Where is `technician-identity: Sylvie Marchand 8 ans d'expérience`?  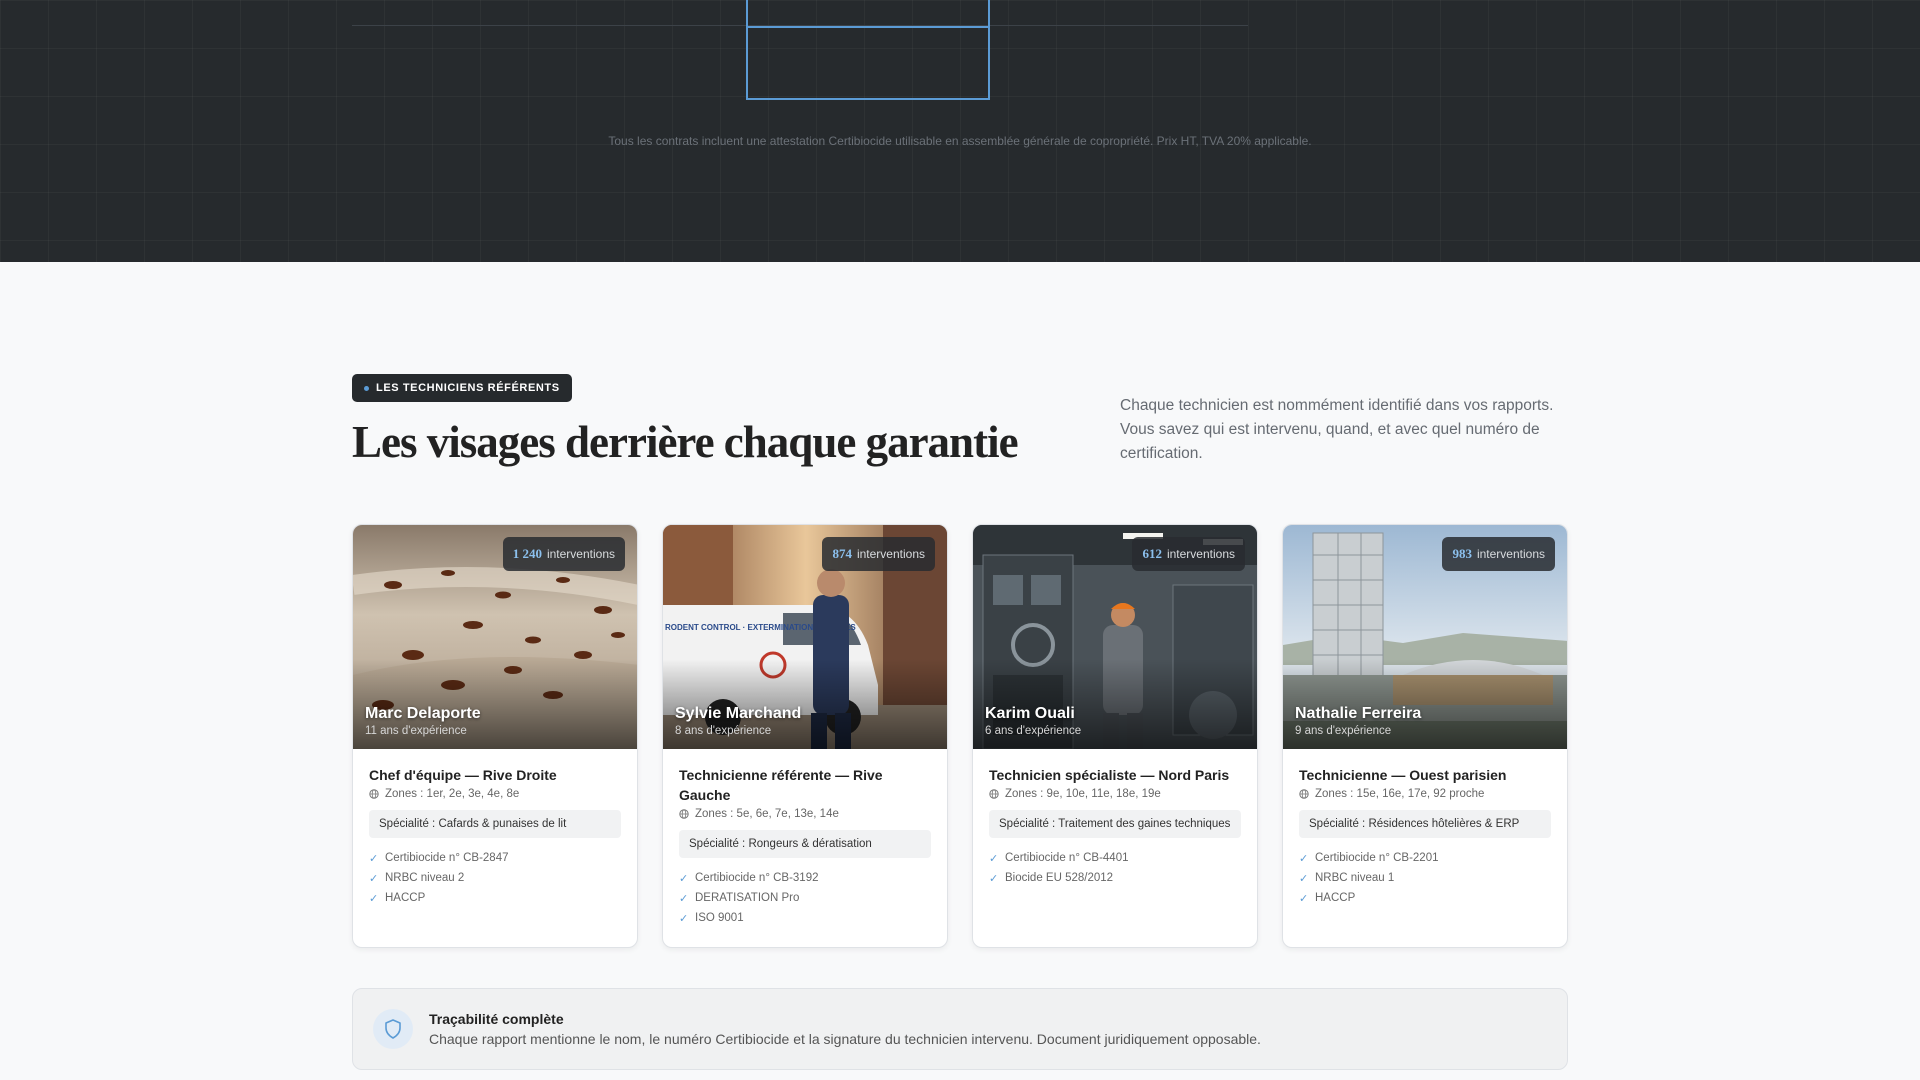
technician-identity: Sylvie Marchand 8 ans d'expérience is located at coordinates (738, 721).